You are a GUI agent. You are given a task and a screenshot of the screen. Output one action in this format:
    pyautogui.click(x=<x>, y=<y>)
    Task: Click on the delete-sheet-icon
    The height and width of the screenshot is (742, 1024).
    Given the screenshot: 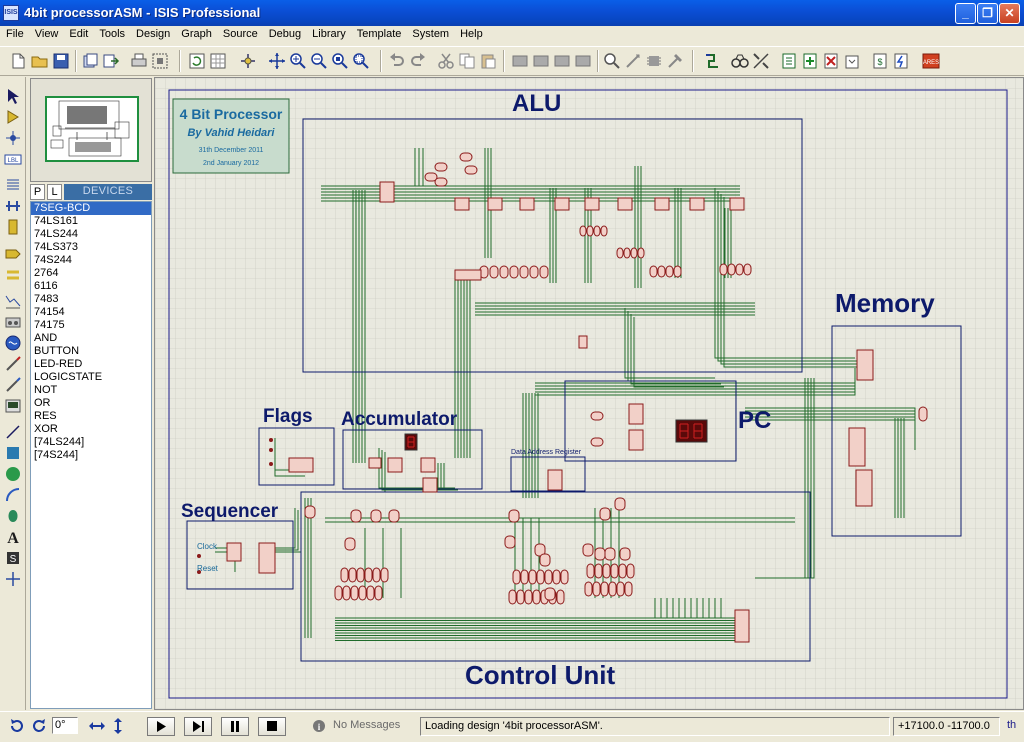 What is the action you would take?
    pyautogui.click(x=831, y=61)
    